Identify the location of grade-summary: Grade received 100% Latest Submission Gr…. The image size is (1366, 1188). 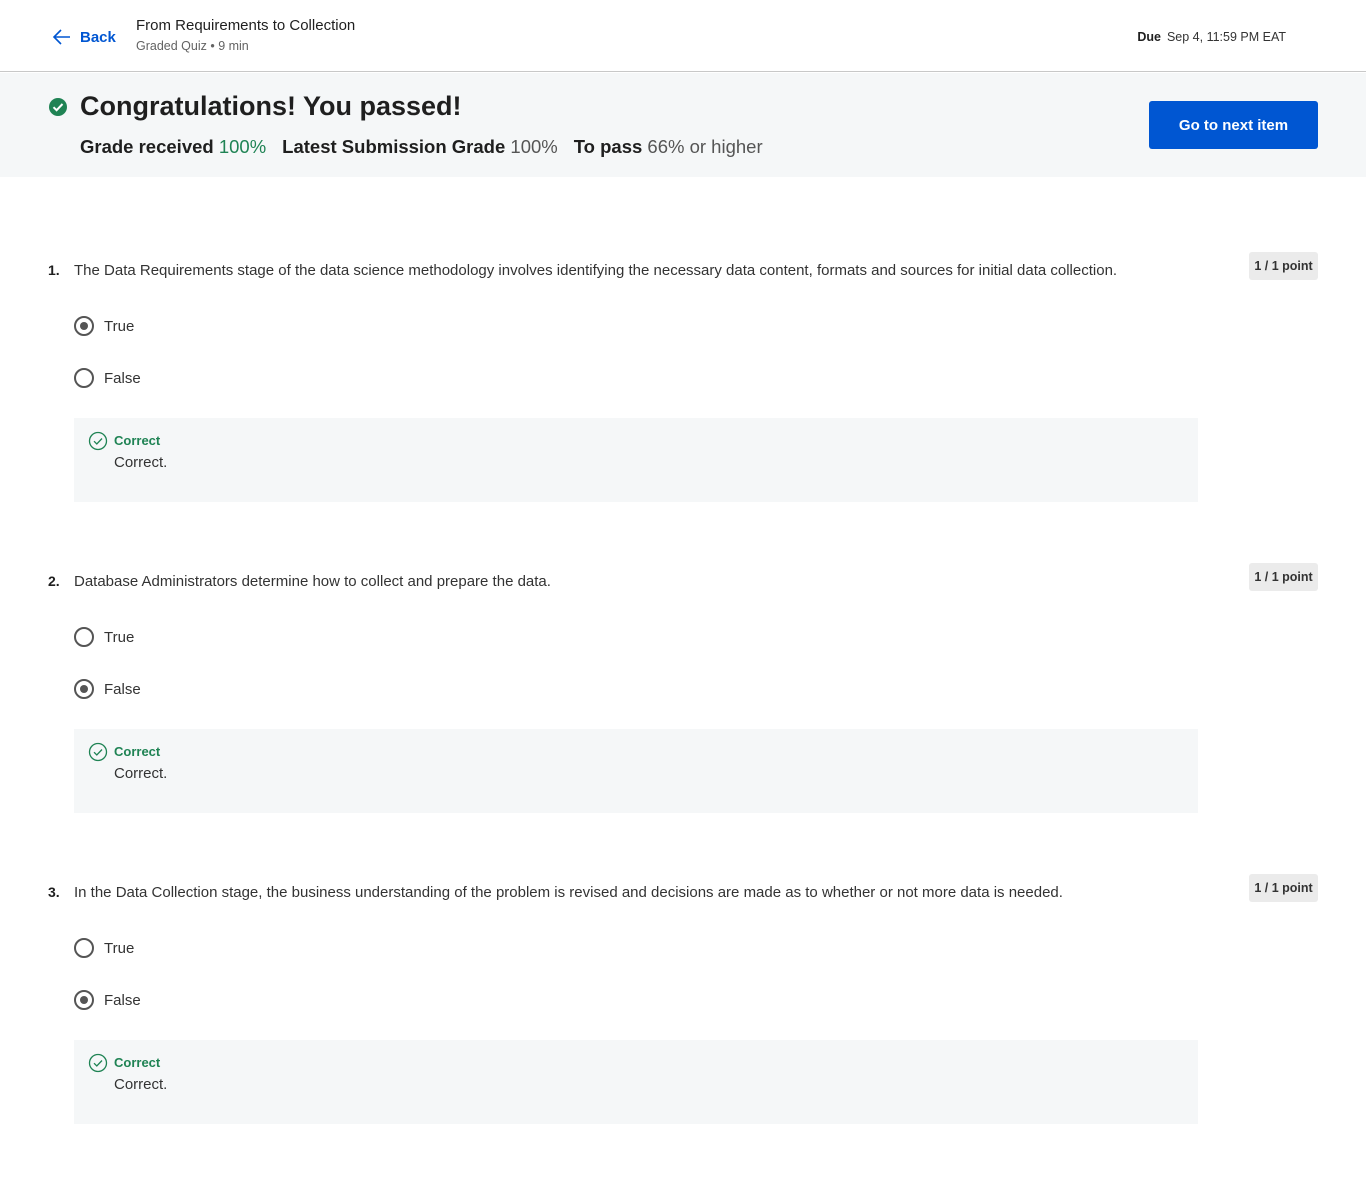
(421, 147).